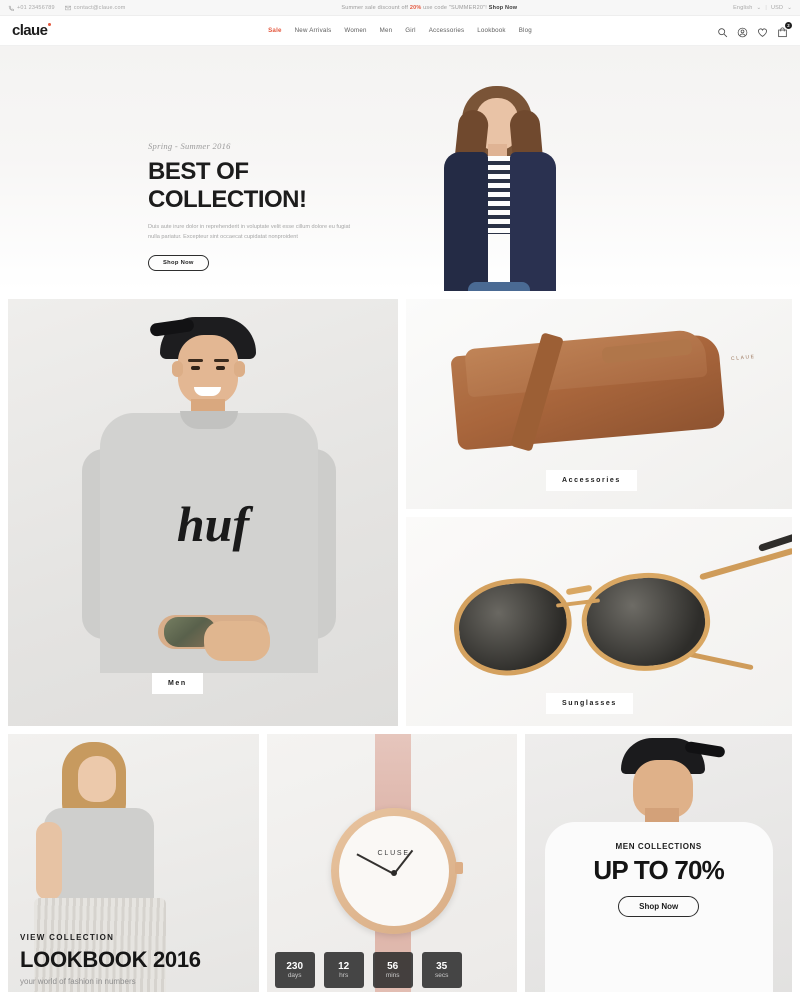 The image size is (800, 1000). Describe the element at coordinates (658, 846) in the screenshot. I see `promo-eyebrow: MEN COLLECTIONS` at that location.